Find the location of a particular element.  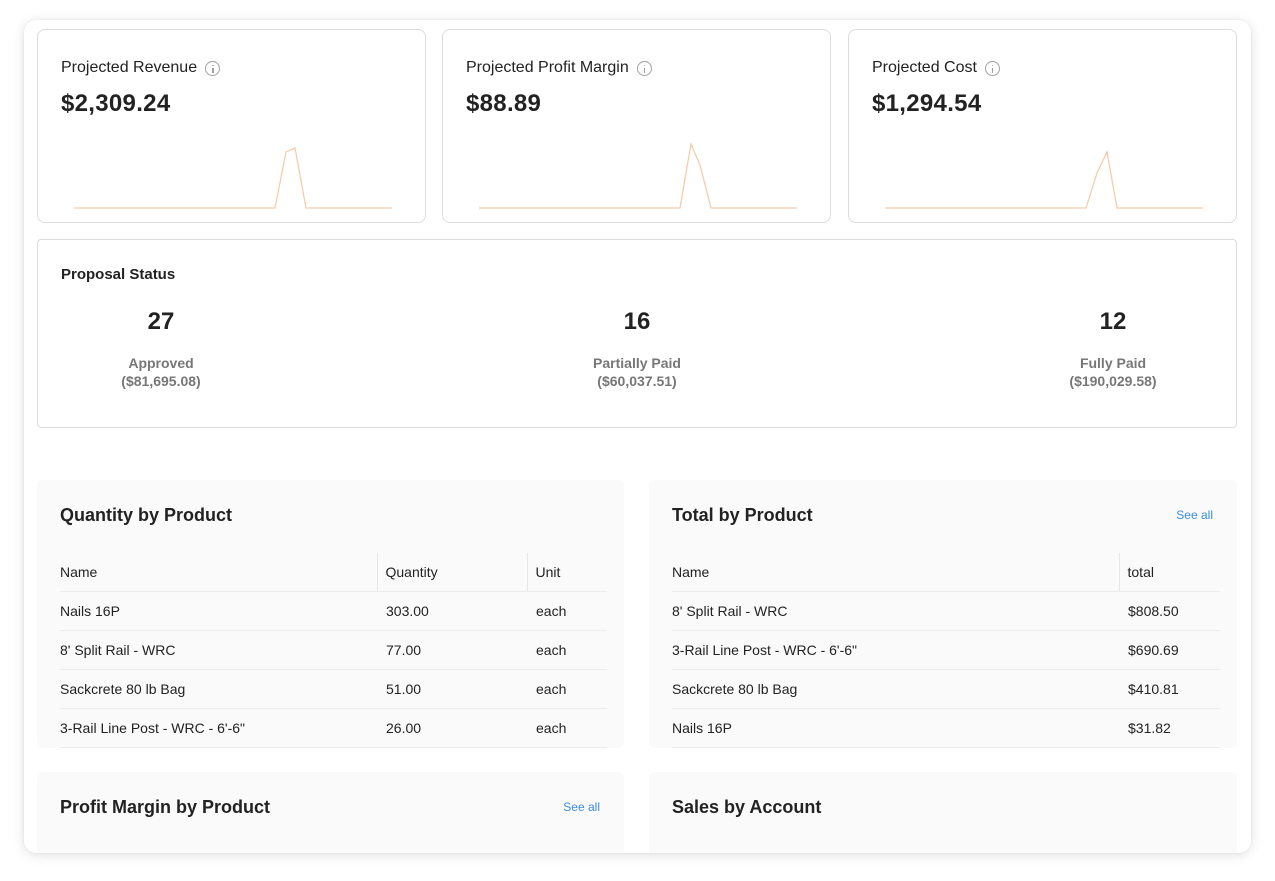

profit-margin-sparkline is located at coordinates (638, 175).